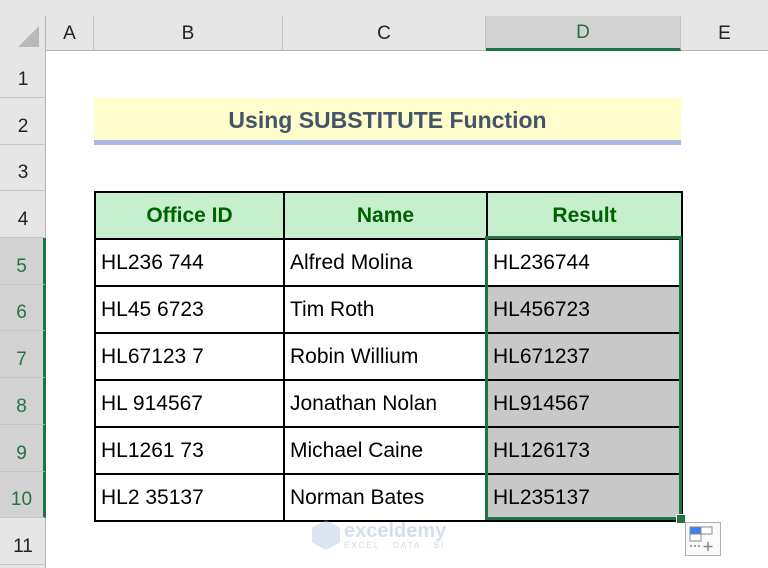  What do you see at coordinates (189, 497) in the screenshot?
I see `office-id-cell: HL2 35137` at bounding box center [189, 497].